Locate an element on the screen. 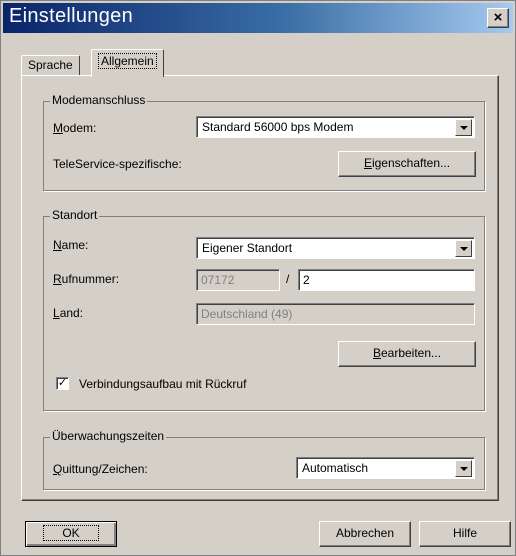  modem-select: Standard 56000 bps Modem is located at coordinates (335, 127).